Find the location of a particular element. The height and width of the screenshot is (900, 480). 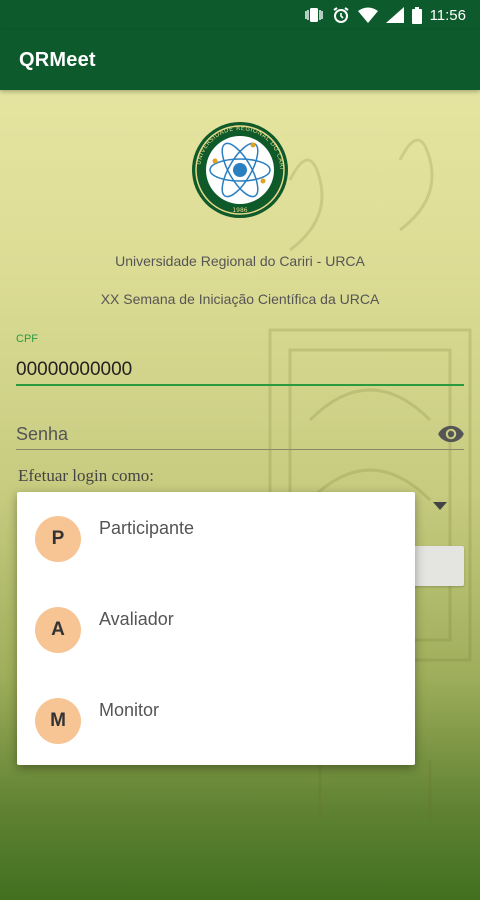

menu-item-avaliador: A Avaliador is located at coordinates (216, 628).